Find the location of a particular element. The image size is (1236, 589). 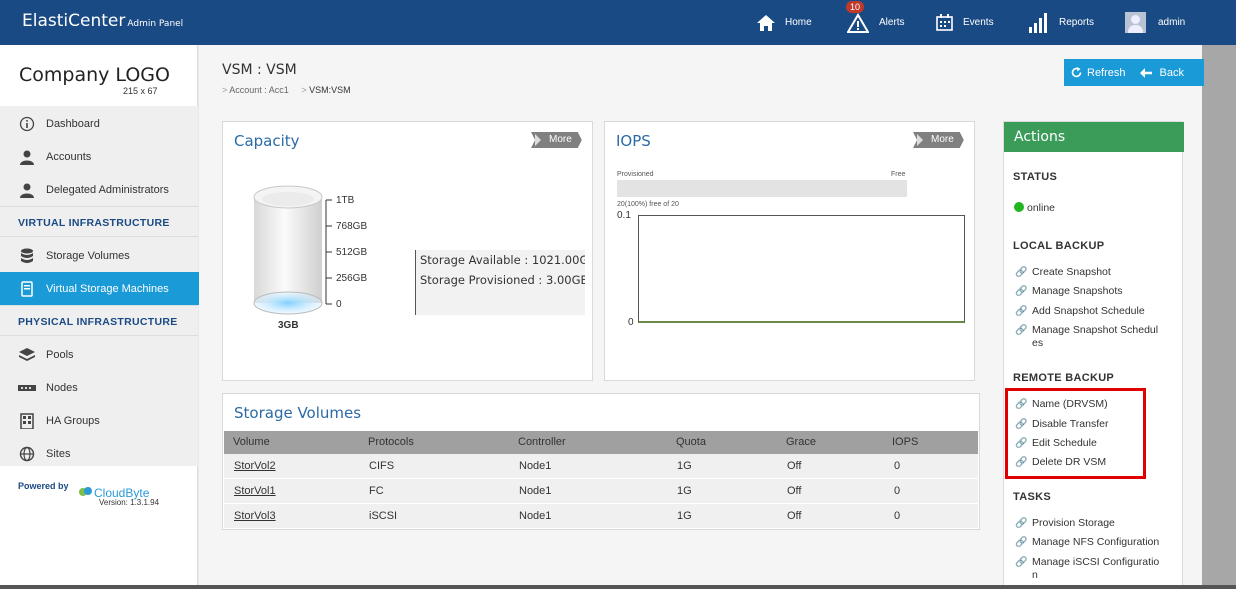

capacity-axis-tick: 256GB is located at coordinates (352, 278).